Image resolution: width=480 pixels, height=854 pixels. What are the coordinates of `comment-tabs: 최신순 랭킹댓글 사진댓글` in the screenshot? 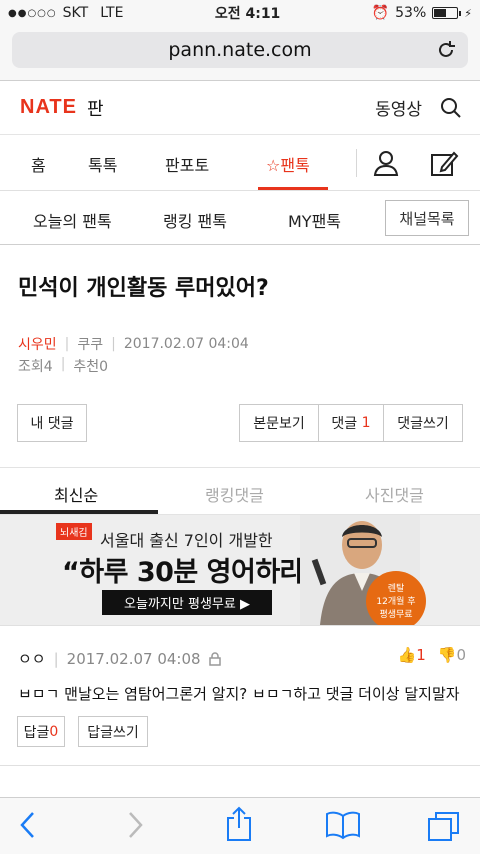 It's located at (240, 491).